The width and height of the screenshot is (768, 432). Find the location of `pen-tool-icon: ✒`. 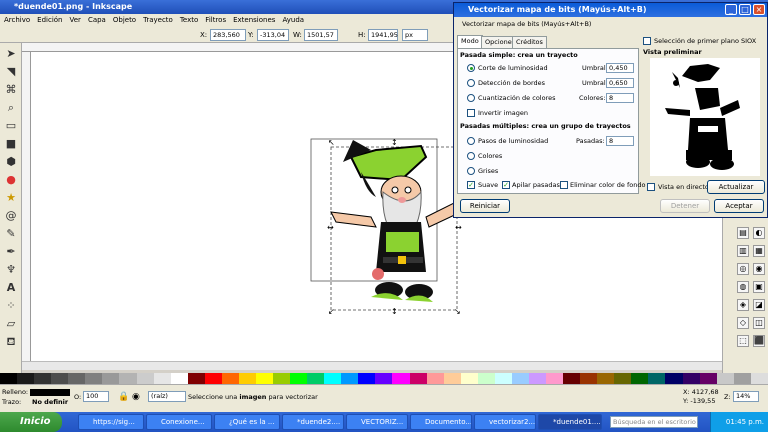

pen-tool-icon: ✒ is located at coordinates (11, 252).